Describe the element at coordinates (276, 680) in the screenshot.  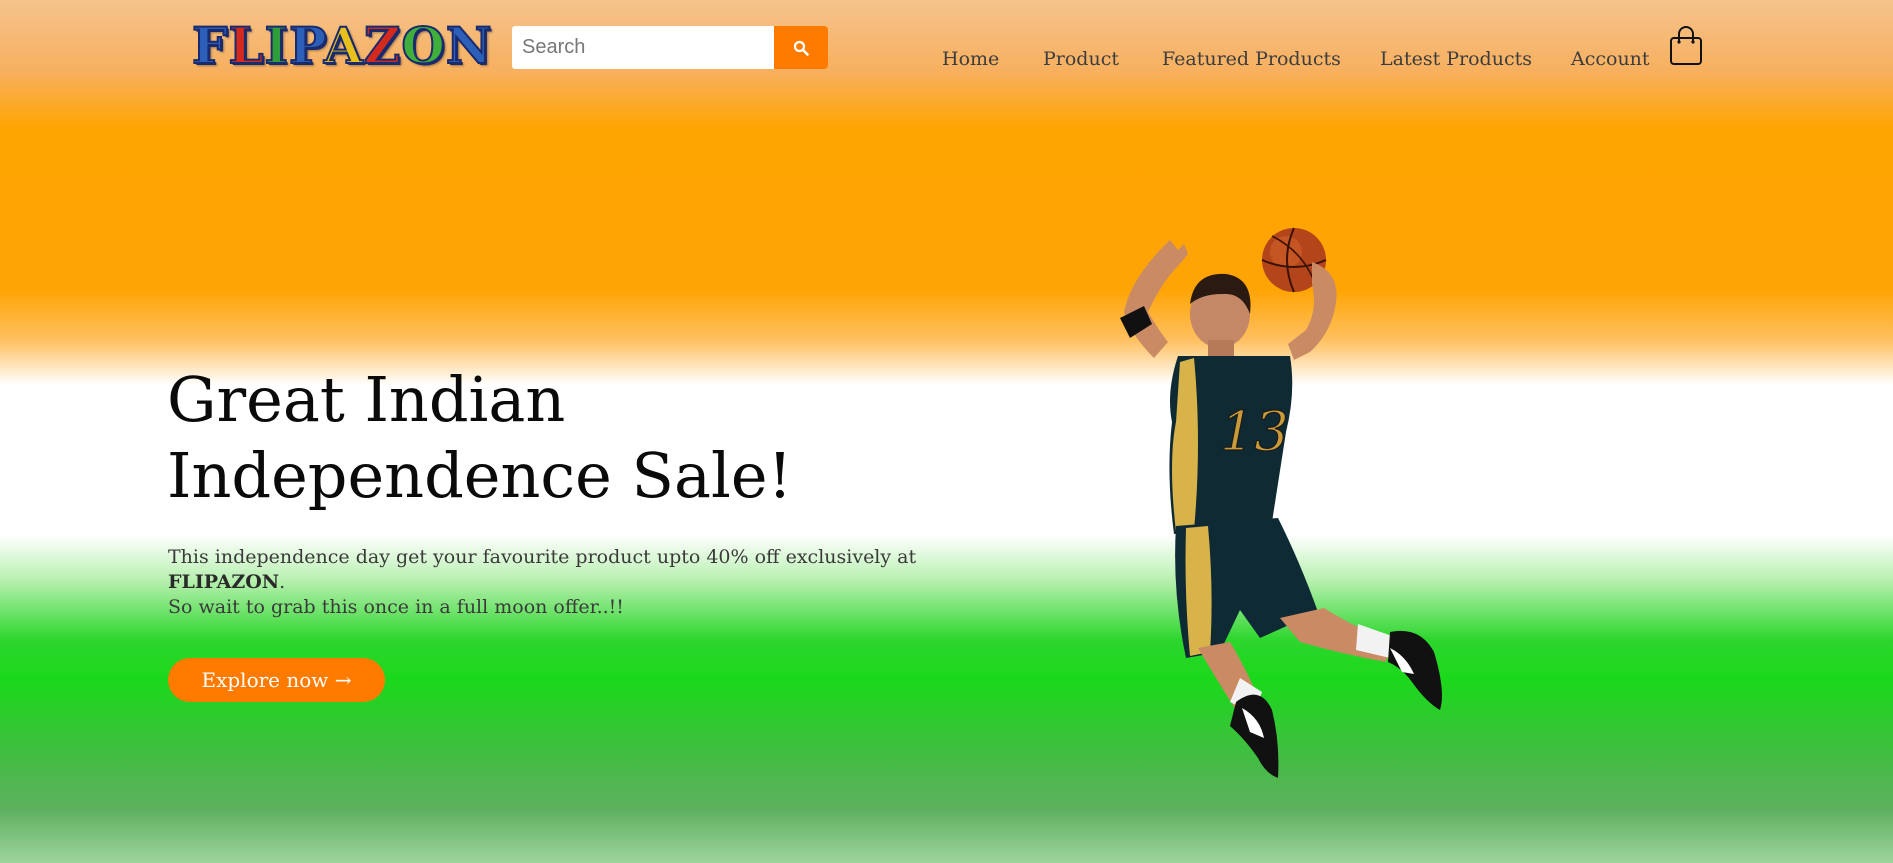
I see `explore-now-button: Explore now →` at that location.